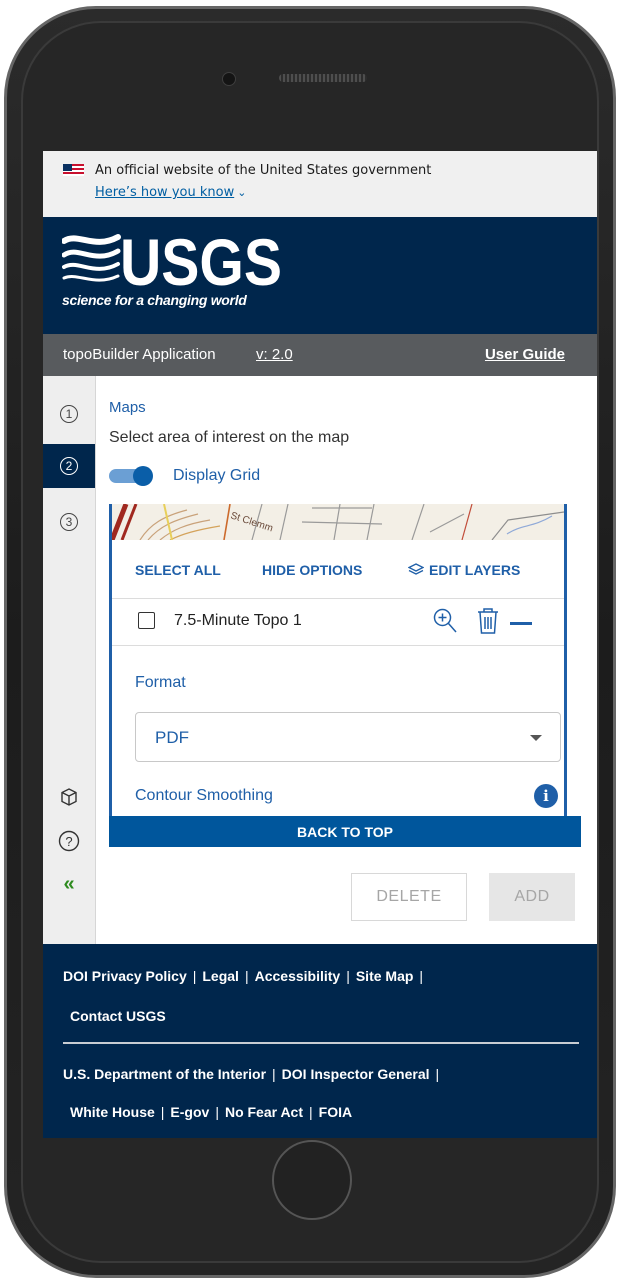 The width and height of the screenshot is (621, 1281). Describe the element at coordinates (348, 737) in the screenshot. I see `format-select: PDF` at that location.